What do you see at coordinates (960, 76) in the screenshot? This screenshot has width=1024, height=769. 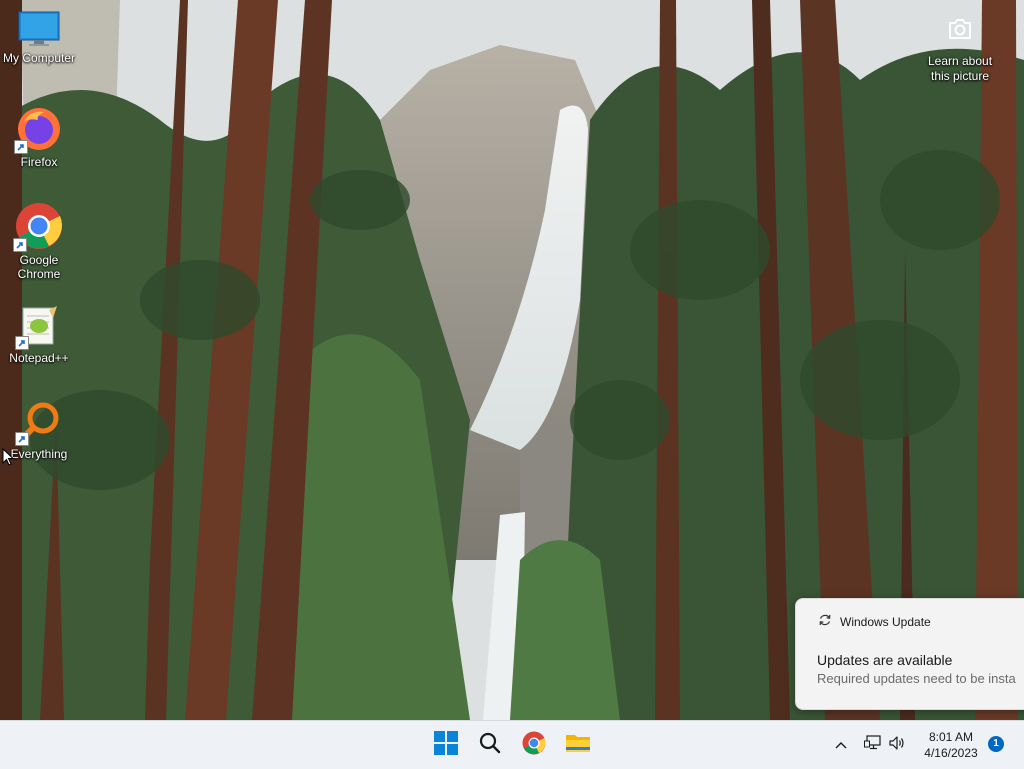 I see `learn-about-line2: this picture` at bounding box center [960, 76].